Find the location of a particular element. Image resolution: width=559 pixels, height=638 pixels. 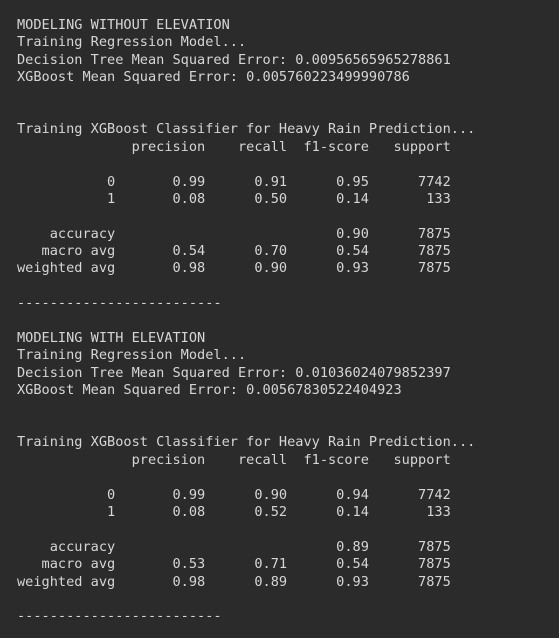

report-row-macro-avg: macro avg 0.53 0.71 0.54 7875 is located at coordinates (234, 564).